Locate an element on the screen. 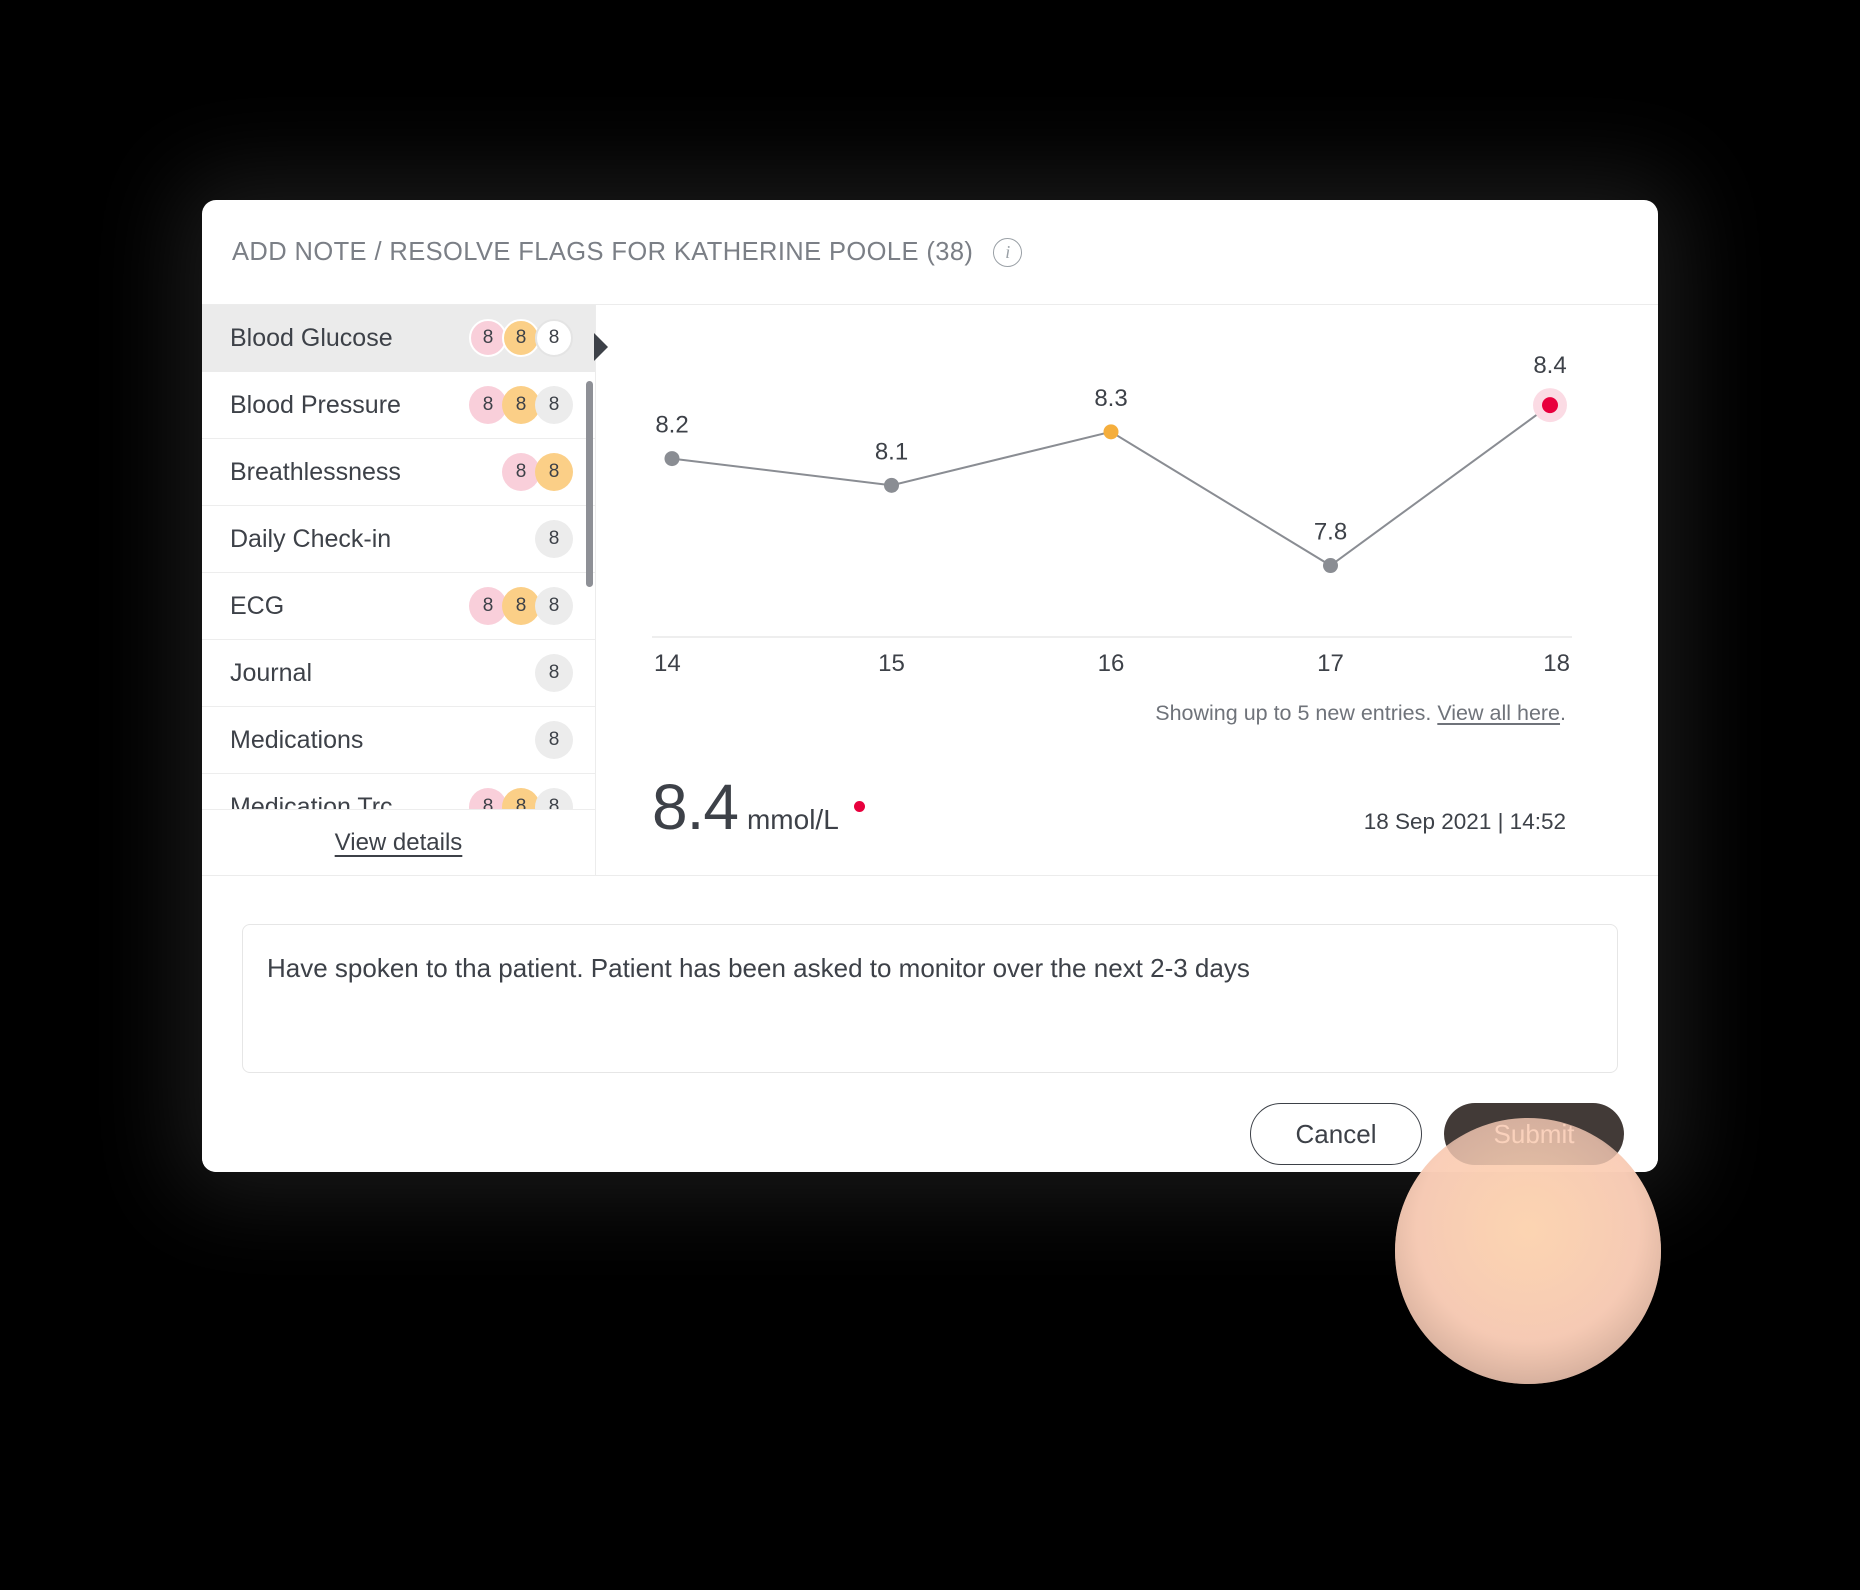  chart-point-label: 8.4 is located at coordinates (1549, 365).